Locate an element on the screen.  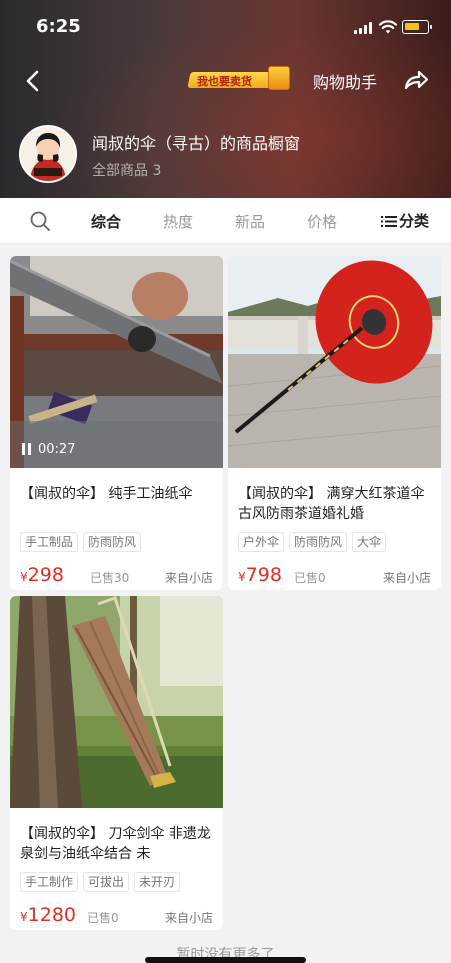
product-price: ¥298 is located at coordinates (42, 575).